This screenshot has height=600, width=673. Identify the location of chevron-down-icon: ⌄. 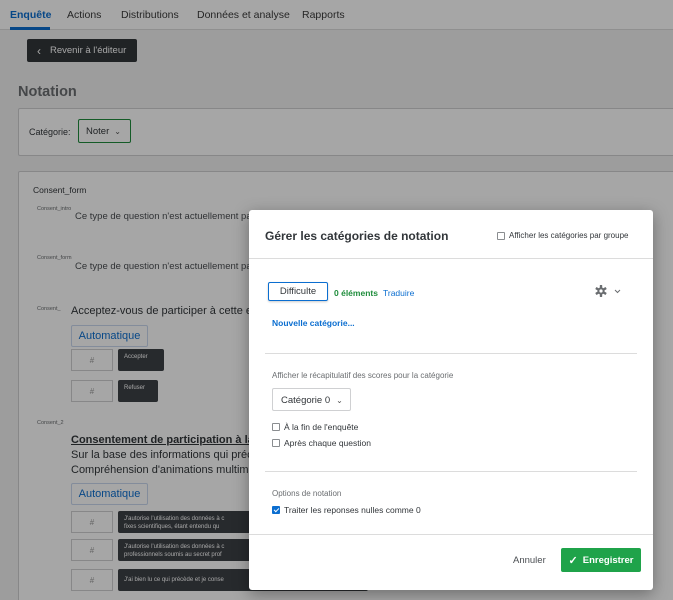
(339, 400).